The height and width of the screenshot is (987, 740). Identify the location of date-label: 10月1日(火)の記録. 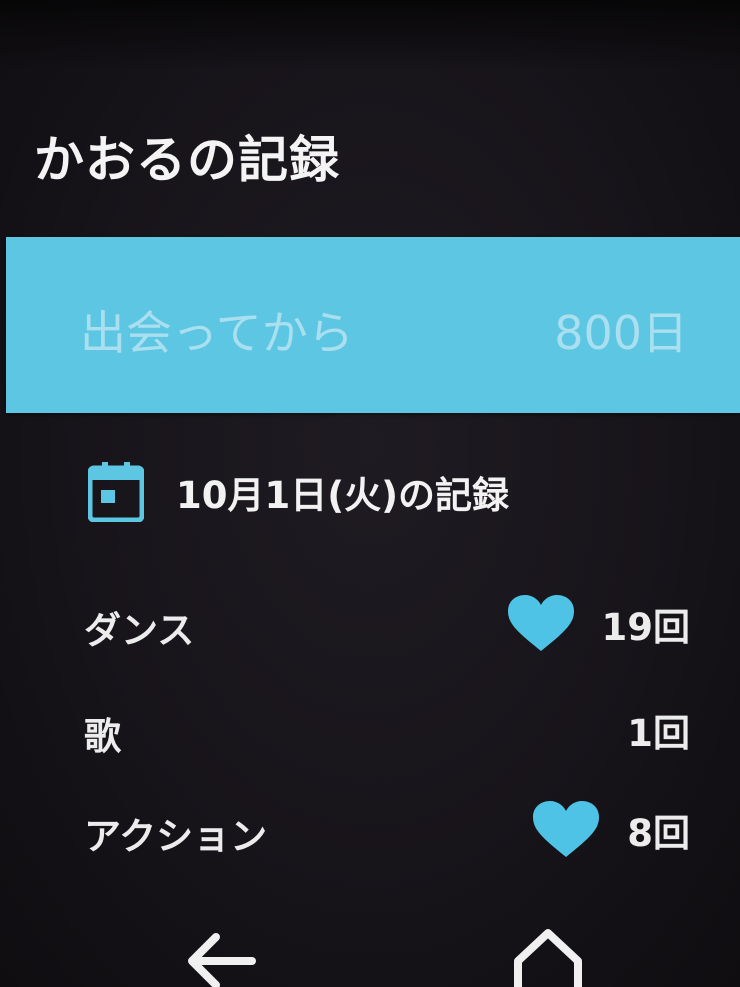
(343, 495).